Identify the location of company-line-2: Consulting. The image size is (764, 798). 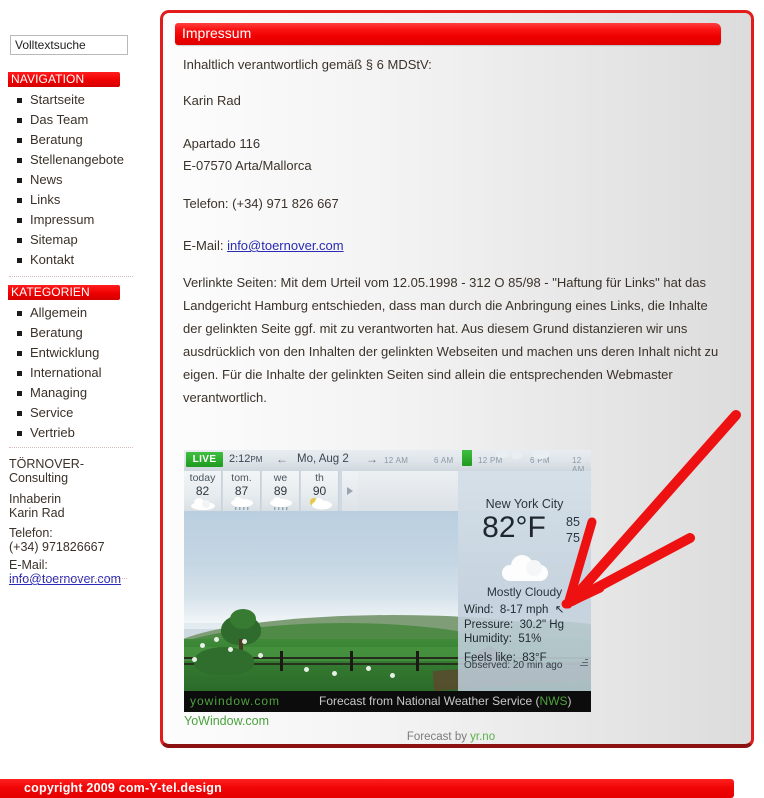
(39, 478).